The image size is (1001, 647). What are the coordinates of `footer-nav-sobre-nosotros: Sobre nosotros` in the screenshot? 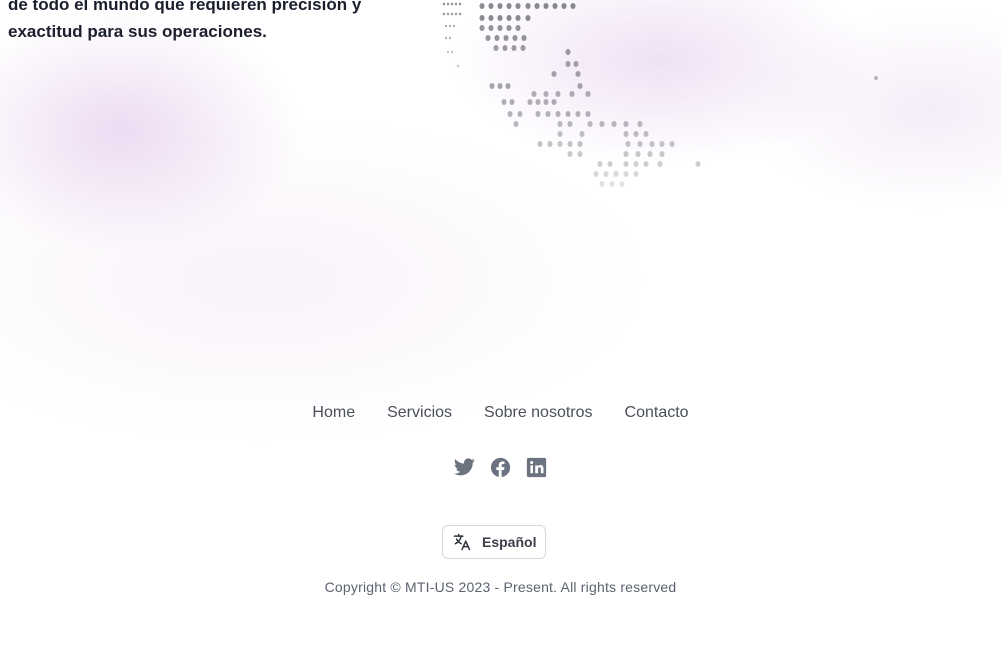 It's located at (538, 413).